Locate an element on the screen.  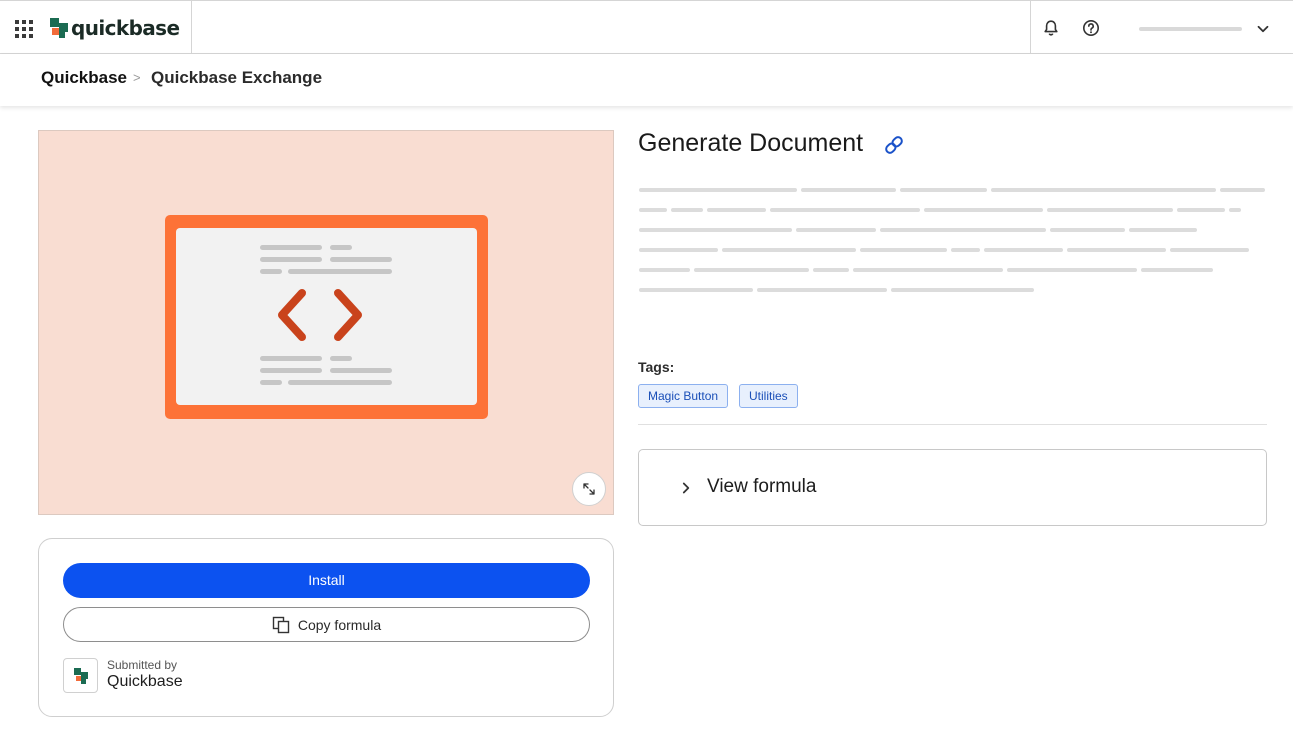
expand-preview-button is located at coordinates (589, 489).